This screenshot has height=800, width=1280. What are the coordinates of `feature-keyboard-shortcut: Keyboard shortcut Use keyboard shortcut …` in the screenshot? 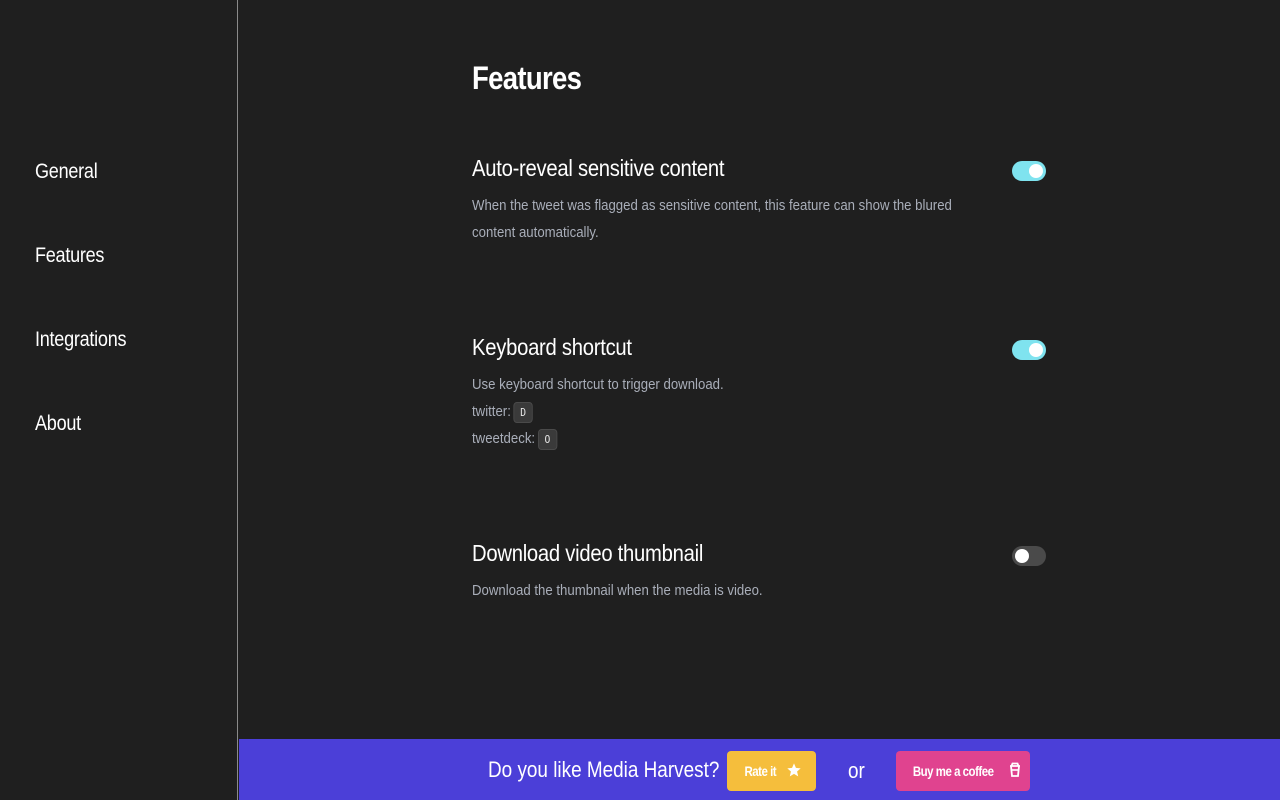 It's located at (762, 393).